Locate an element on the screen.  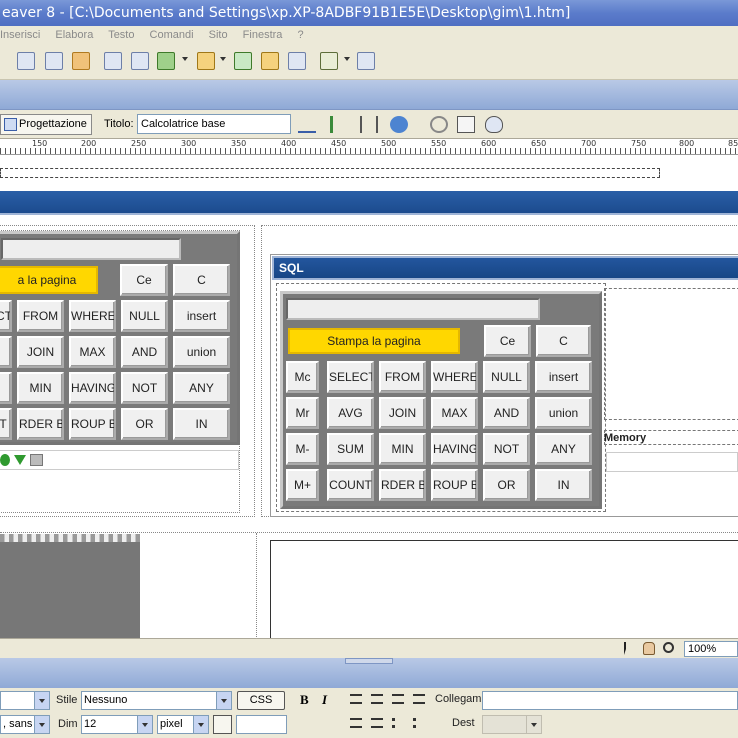
menu-finestra: Finestra is located at coordinates (263, 35).